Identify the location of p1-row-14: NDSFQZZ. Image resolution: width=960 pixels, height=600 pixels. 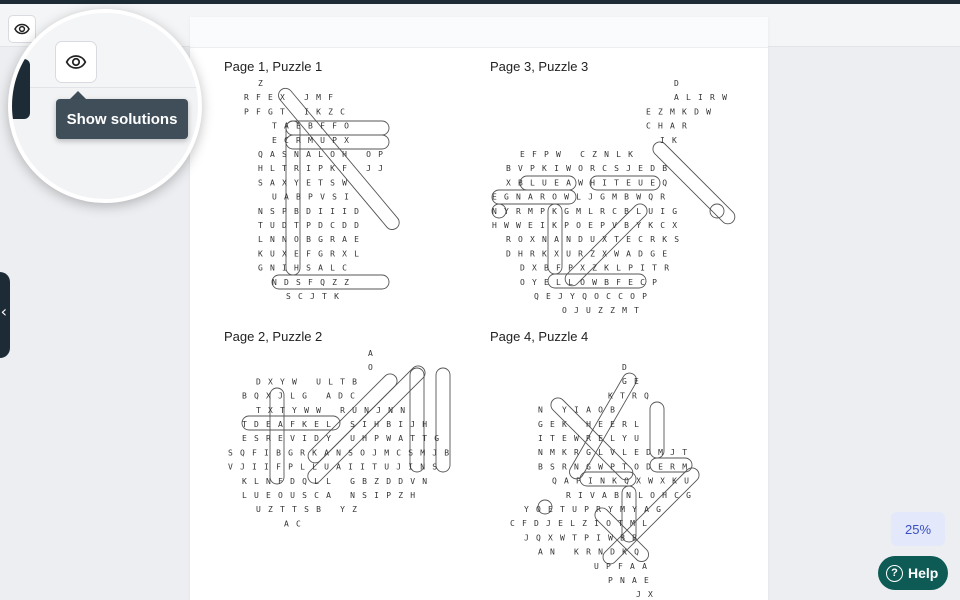
(314, 282).